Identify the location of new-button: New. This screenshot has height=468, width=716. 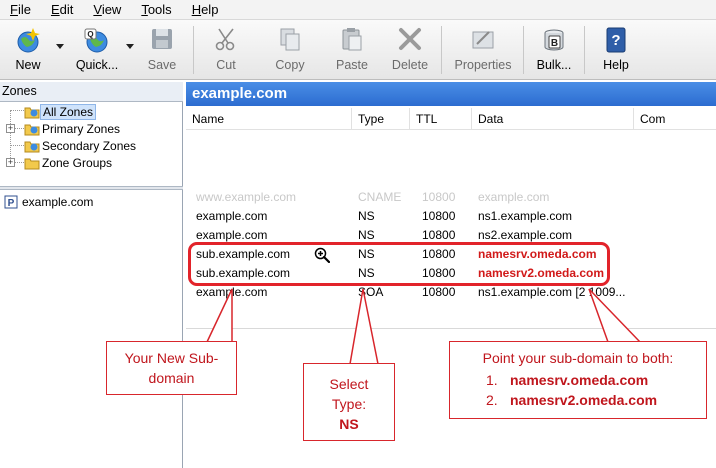
(28, 50).